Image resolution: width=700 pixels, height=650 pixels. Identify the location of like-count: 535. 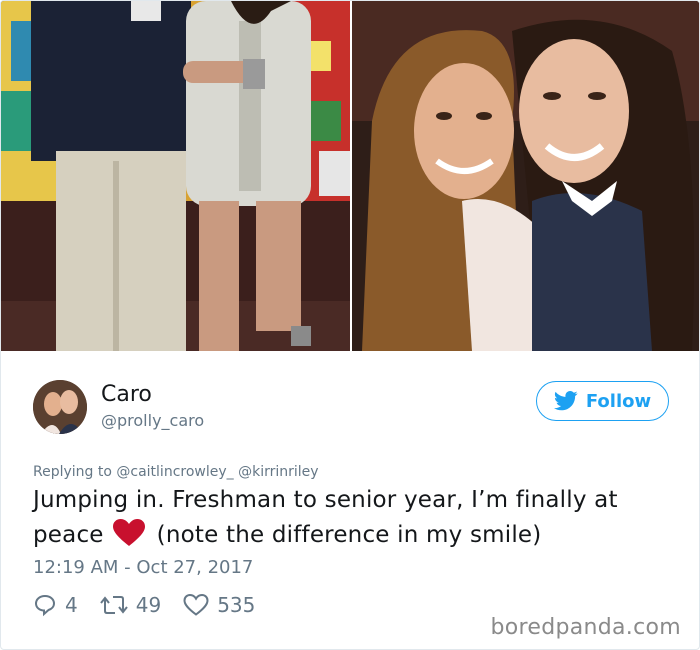
(236, 605).